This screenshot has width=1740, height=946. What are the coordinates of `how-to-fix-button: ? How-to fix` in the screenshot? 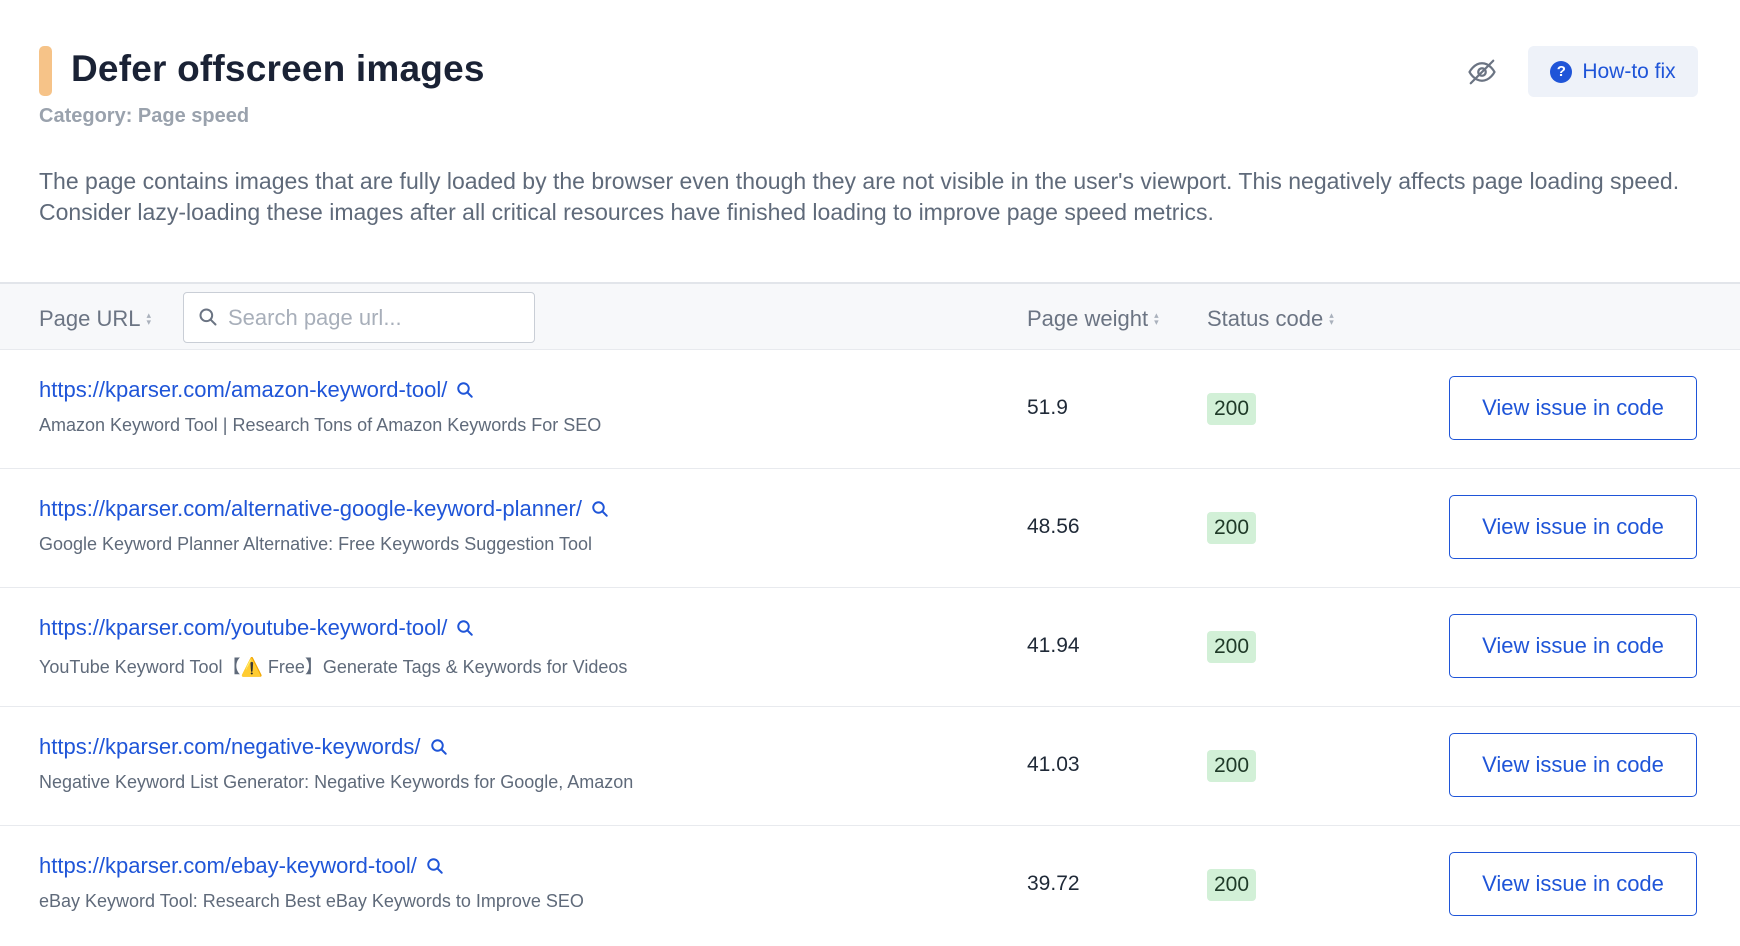 It's located at (1613, 71).